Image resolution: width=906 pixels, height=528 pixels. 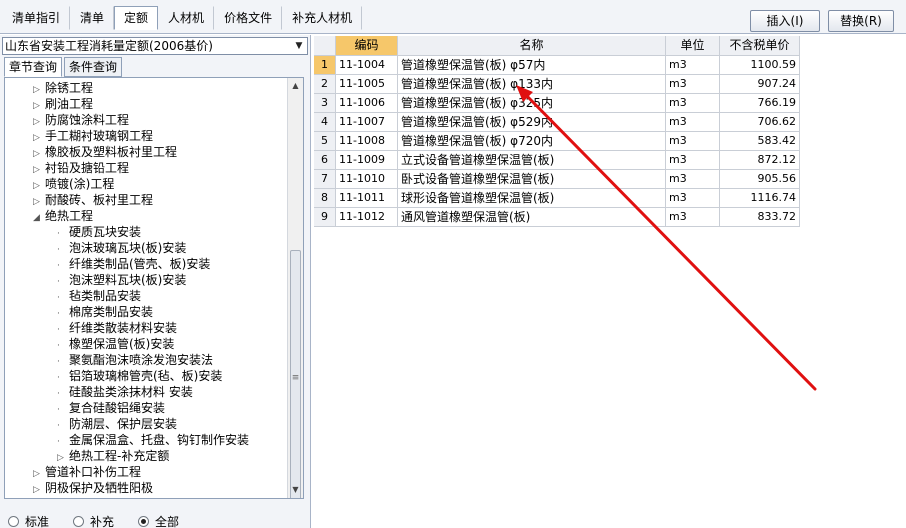 What do you see at coordinates (760, 179) in the screenshot?
I see `cell-price: 905.56` at bounding box center [760, 179].